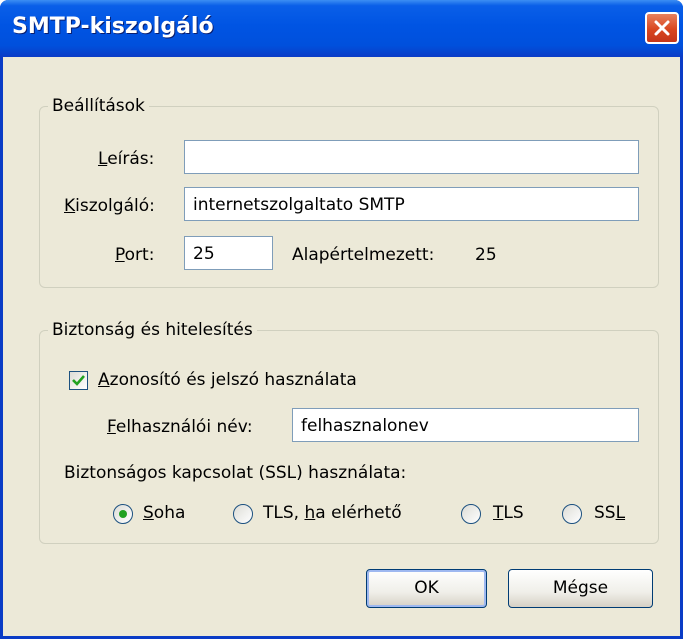  What do you see at coordinates (164, 513) in the screenshot?
I see `radio-never-label: Soha` at bounding box center [164, 513].